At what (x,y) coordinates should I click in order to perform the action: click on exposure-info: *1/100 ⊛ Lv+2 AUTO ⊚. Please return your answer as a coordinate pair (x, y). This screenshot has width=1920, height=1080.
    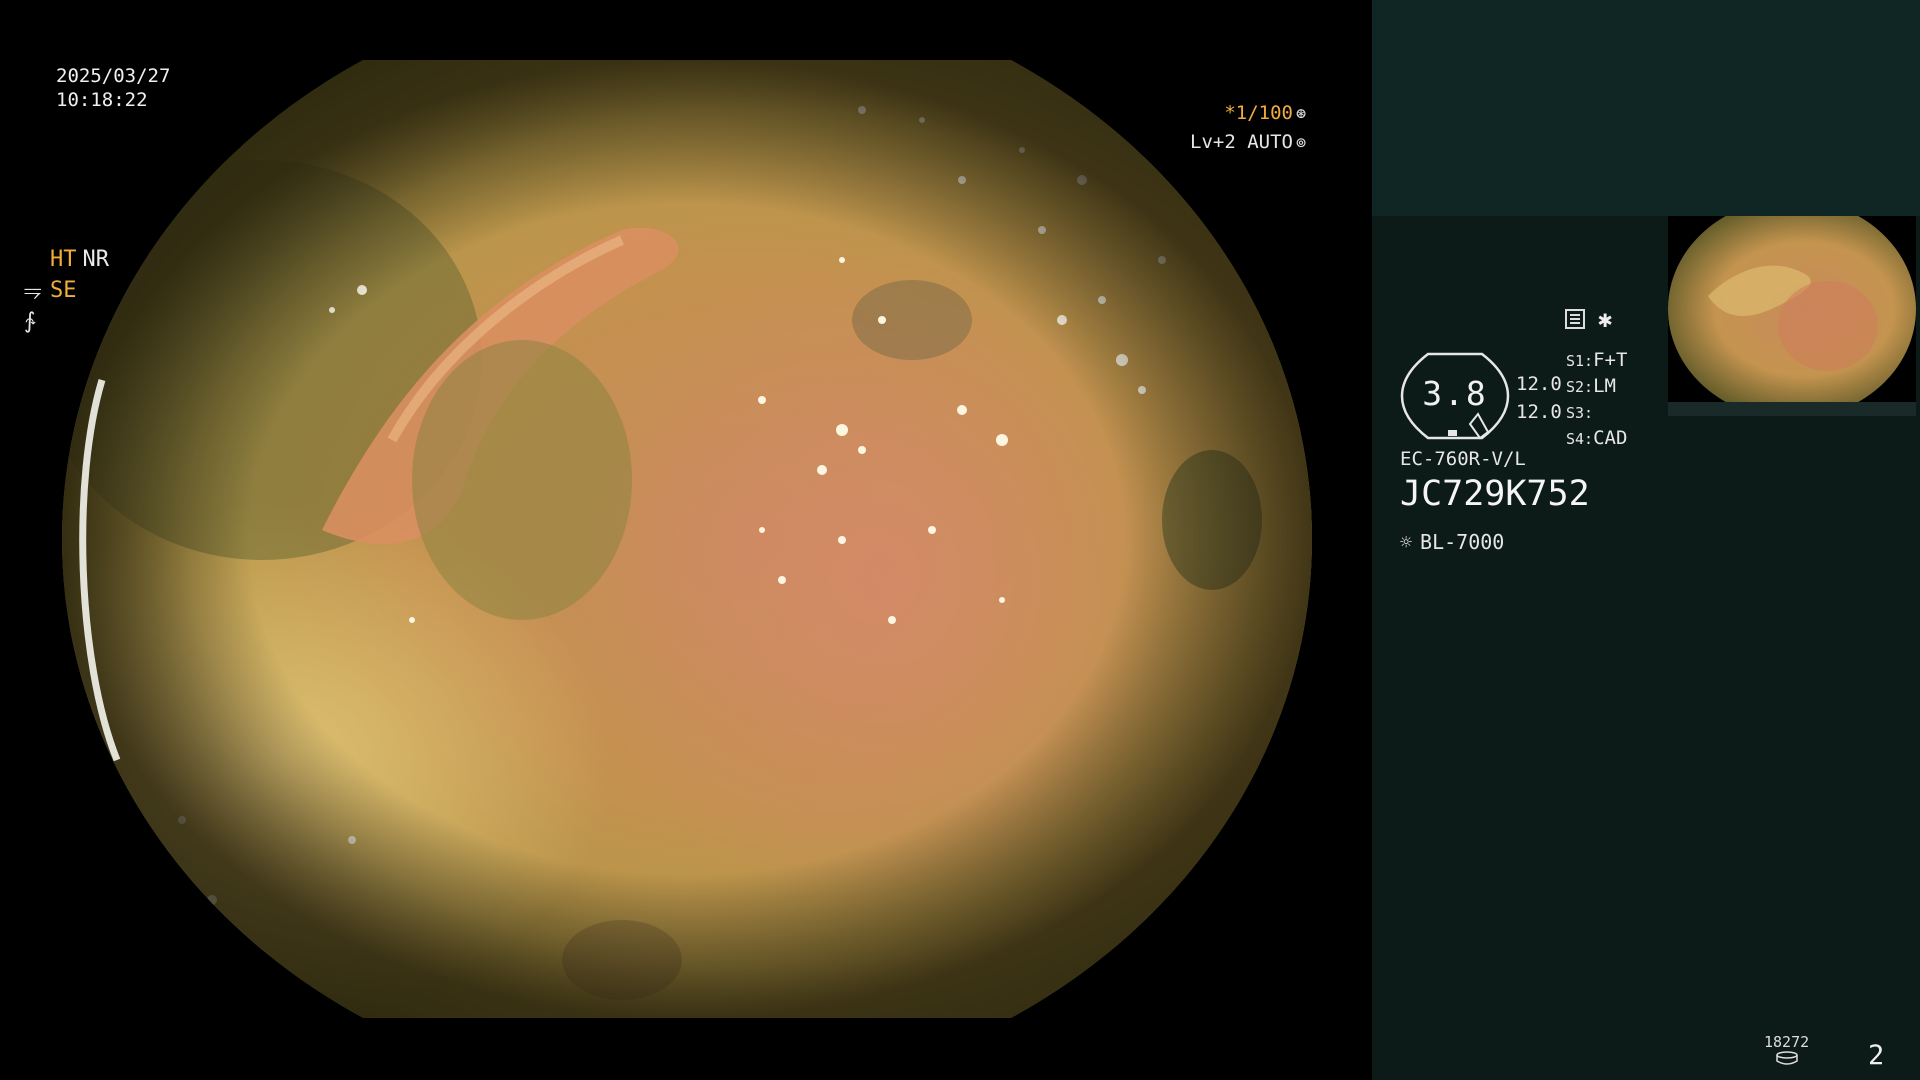
    Looking at the image, I should click on (1248, 128).